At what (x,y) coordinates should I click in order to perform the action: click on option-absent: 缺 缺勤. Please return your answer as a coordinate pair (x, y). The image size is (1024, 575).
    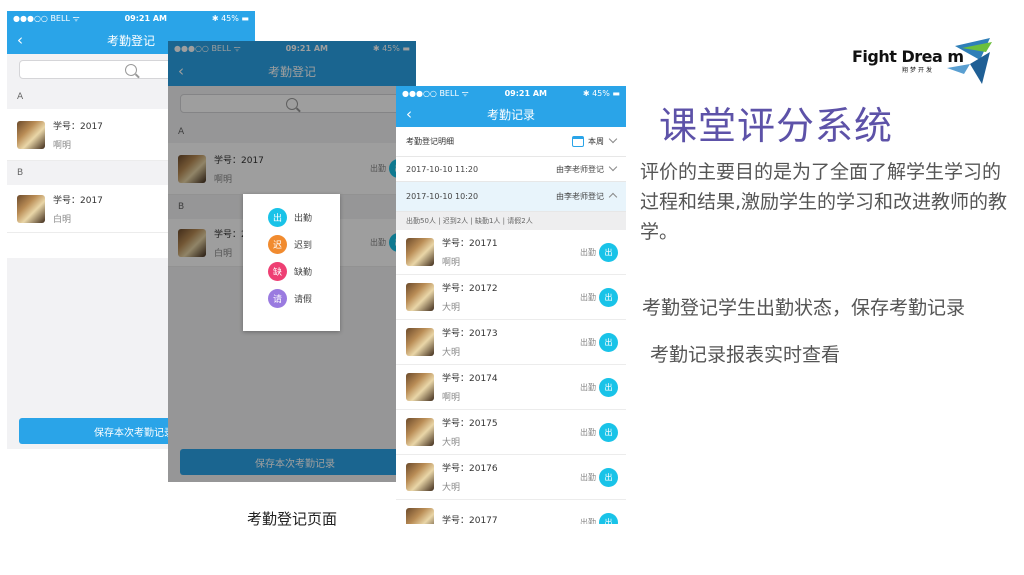
    Looking at the image, I should click on (304, 271).